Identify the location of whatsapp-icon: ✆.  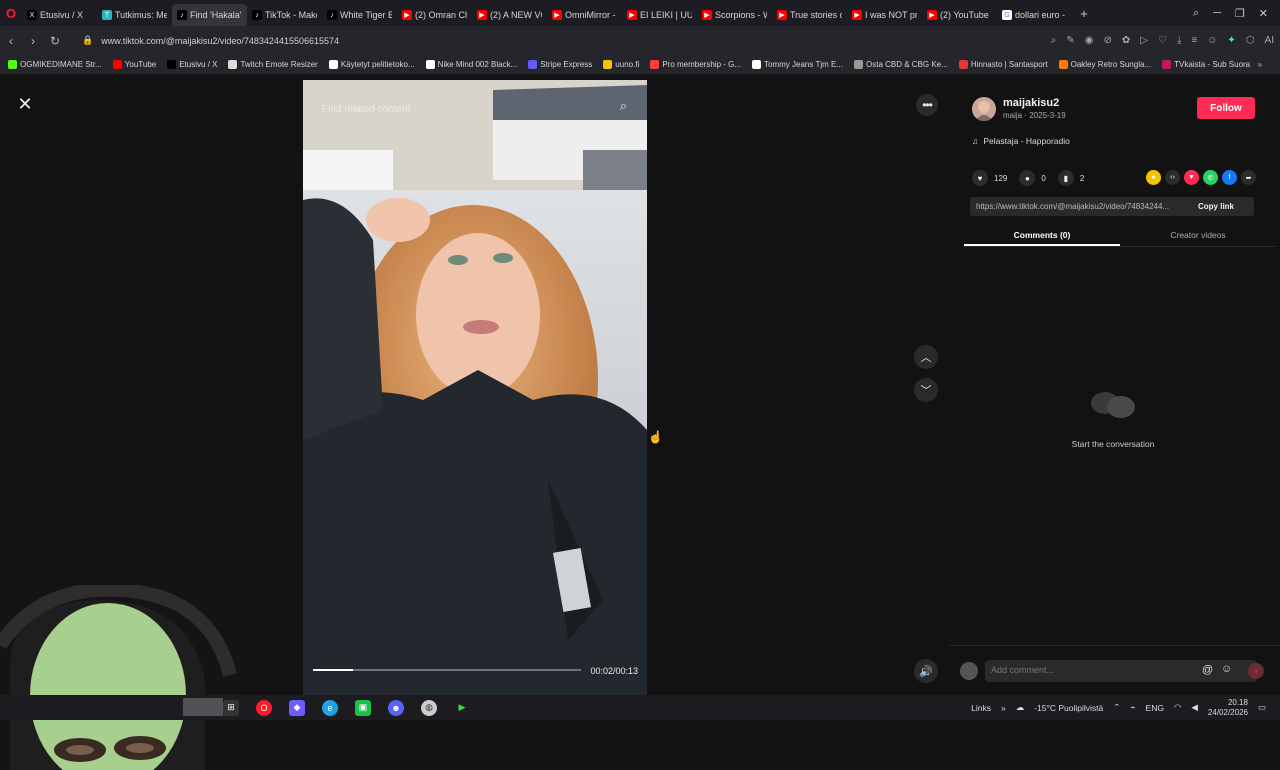
(1210, 177).